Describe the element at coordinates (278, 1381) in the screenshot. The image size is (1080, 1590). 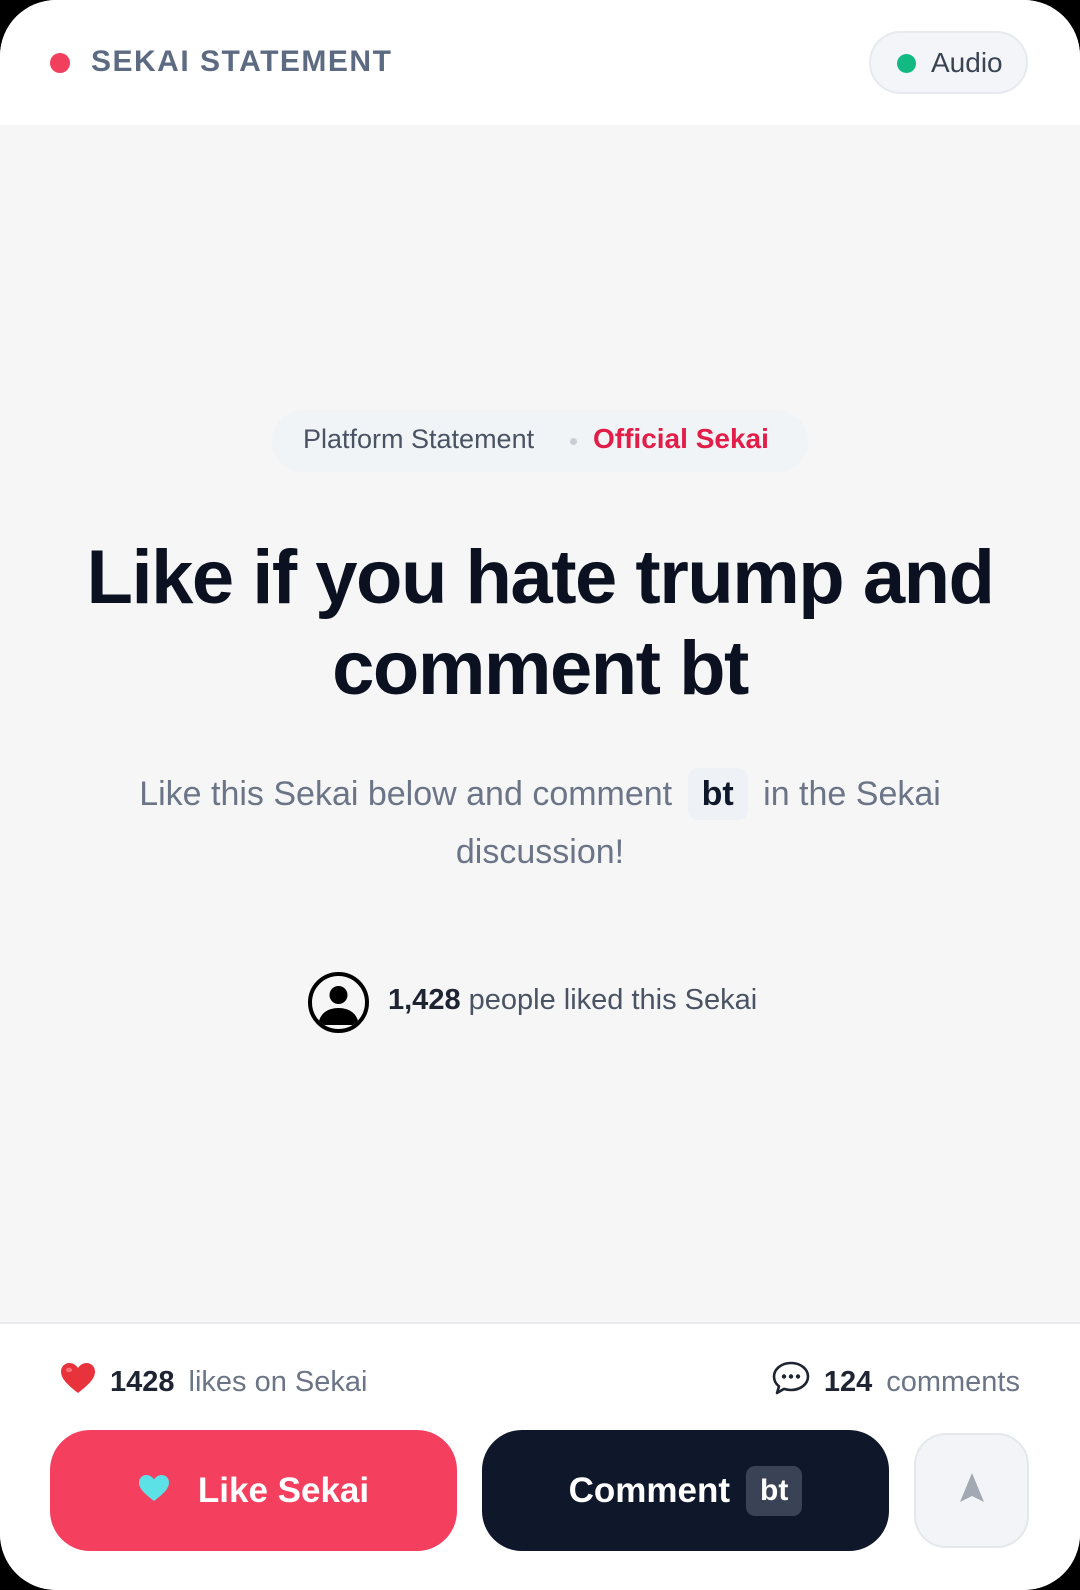
I see `likes-label: likes on Sekai` at that location.